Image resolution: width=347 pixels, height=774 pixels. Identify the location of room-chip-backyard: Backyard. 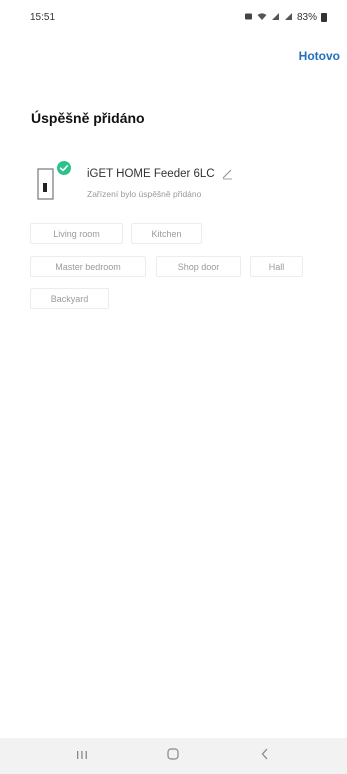
(69, 298).